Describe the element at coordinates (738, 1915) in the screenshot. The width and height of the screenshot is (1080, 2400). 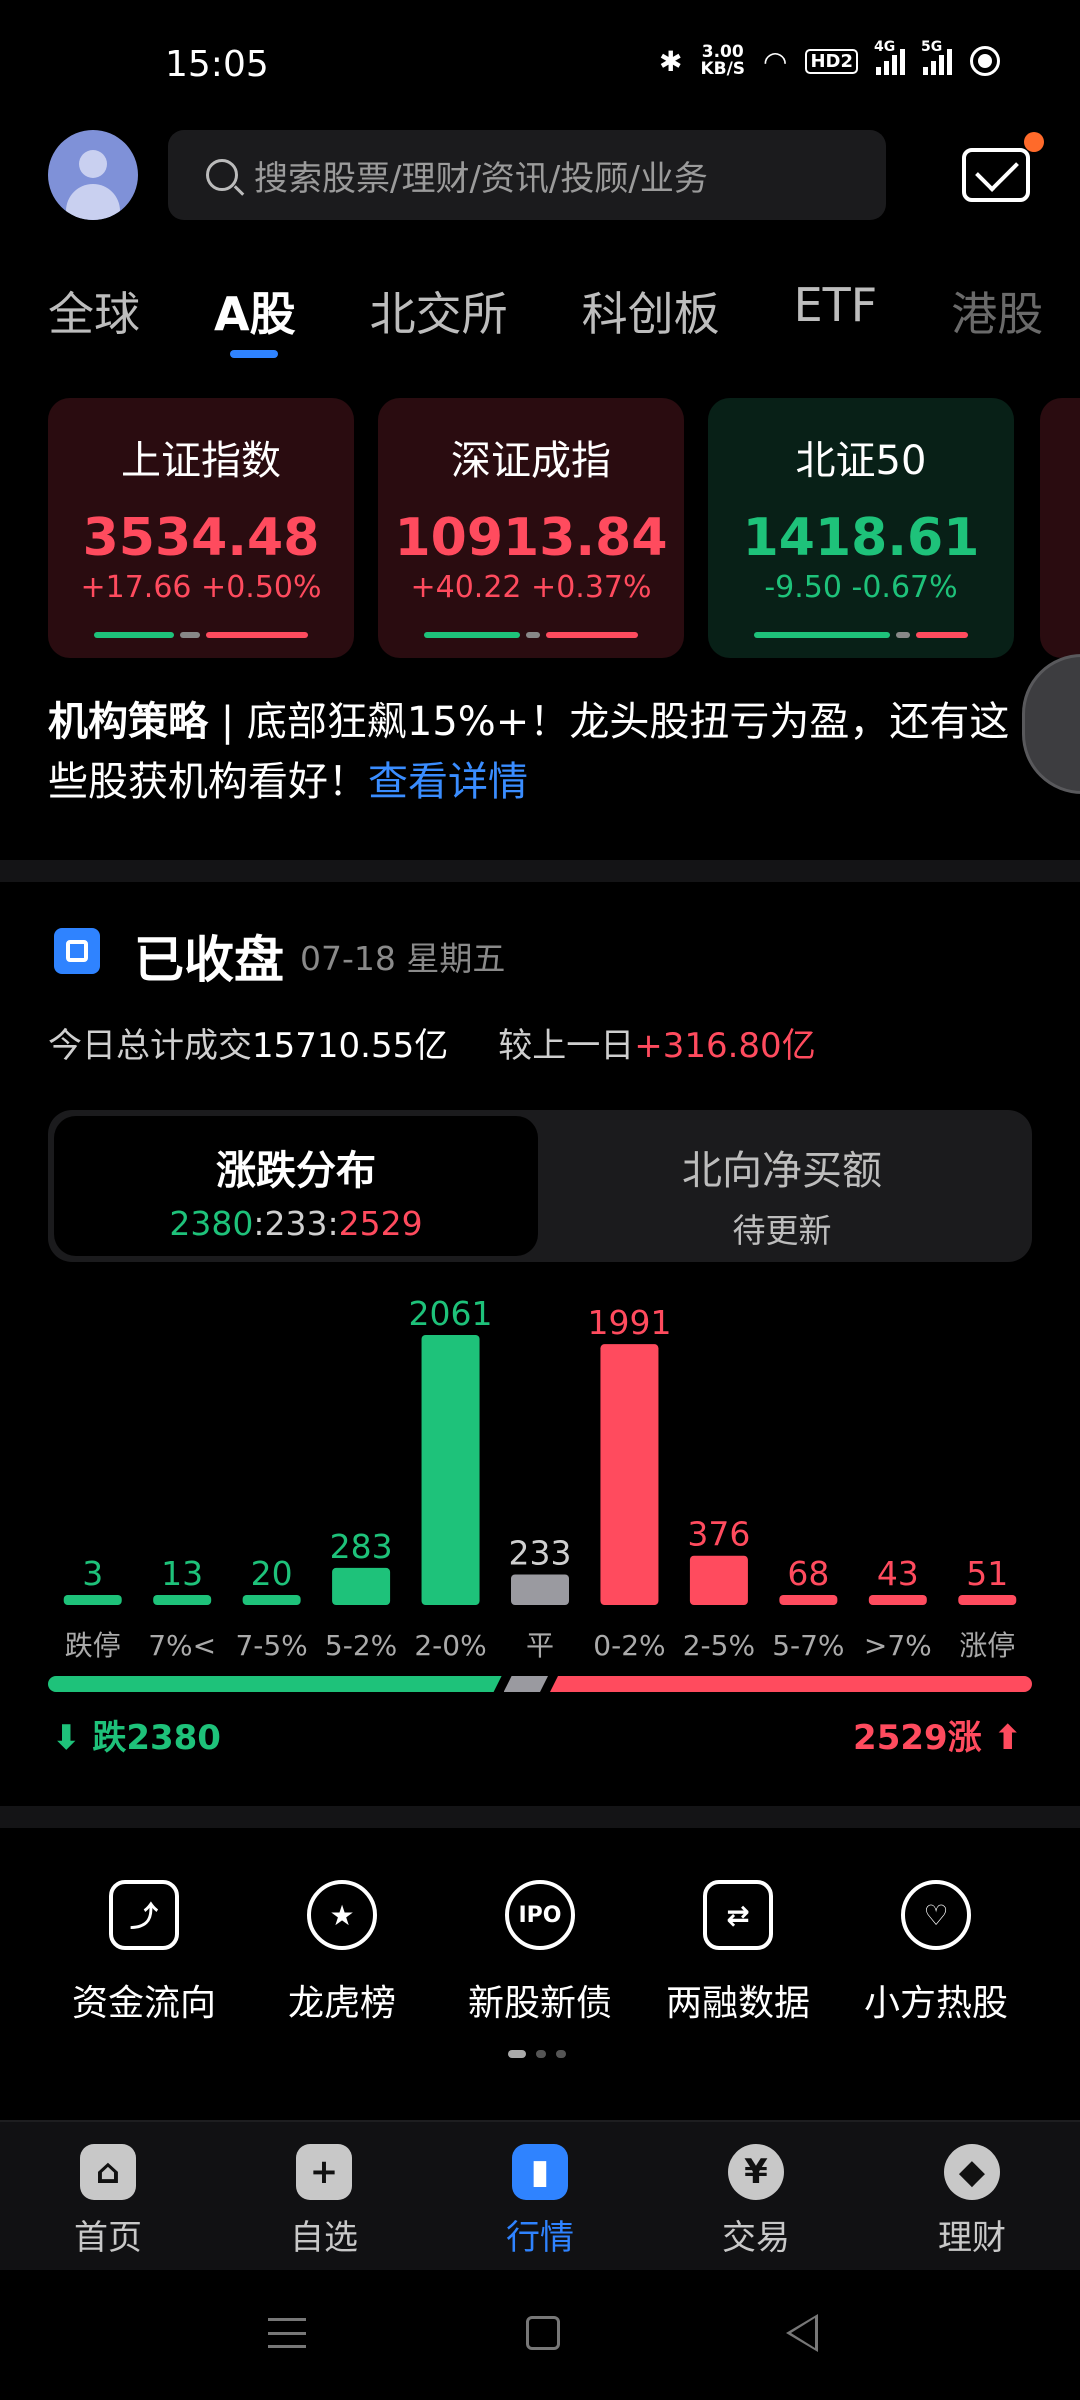
I see `margin-data-icon: ⇄` at that location.